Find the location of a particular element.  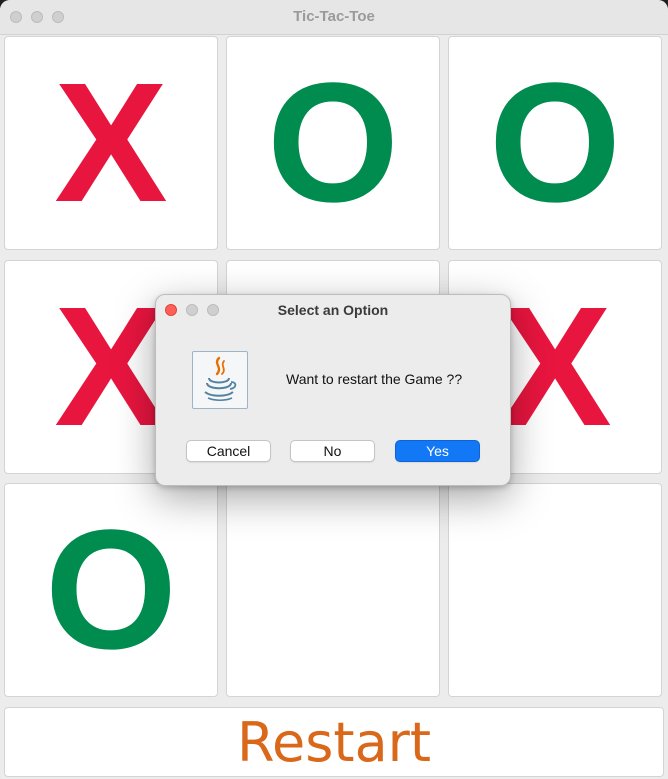

no-button: No is located at coordinates (332, 451).